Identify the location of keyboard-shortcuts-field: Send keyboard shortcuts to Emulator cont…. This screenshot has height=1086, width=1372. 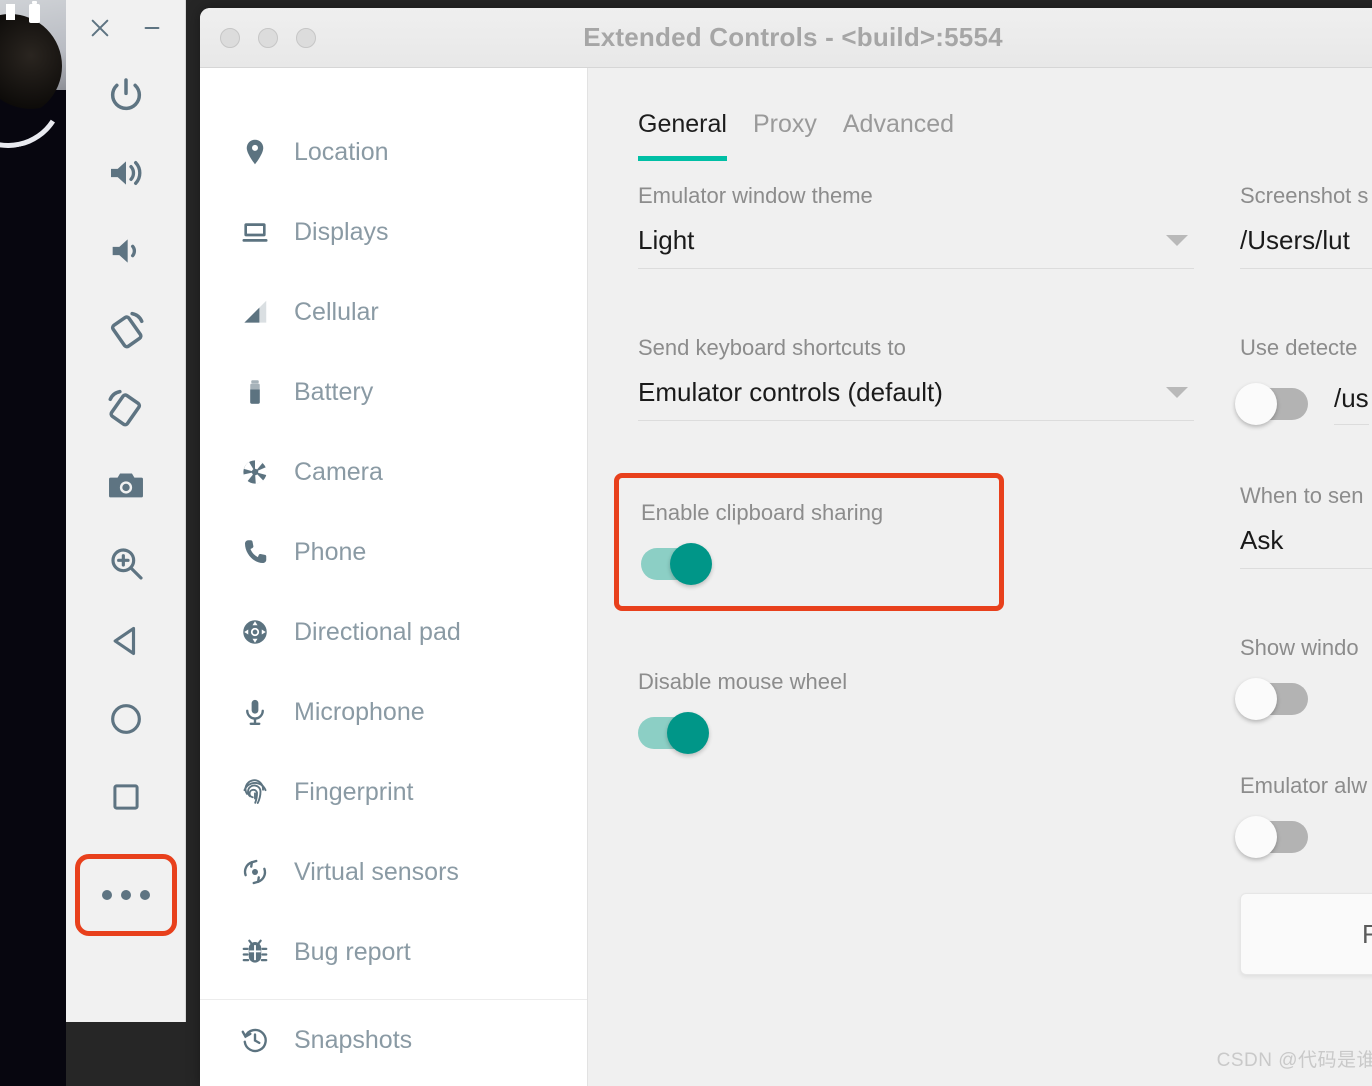
(916, 378).